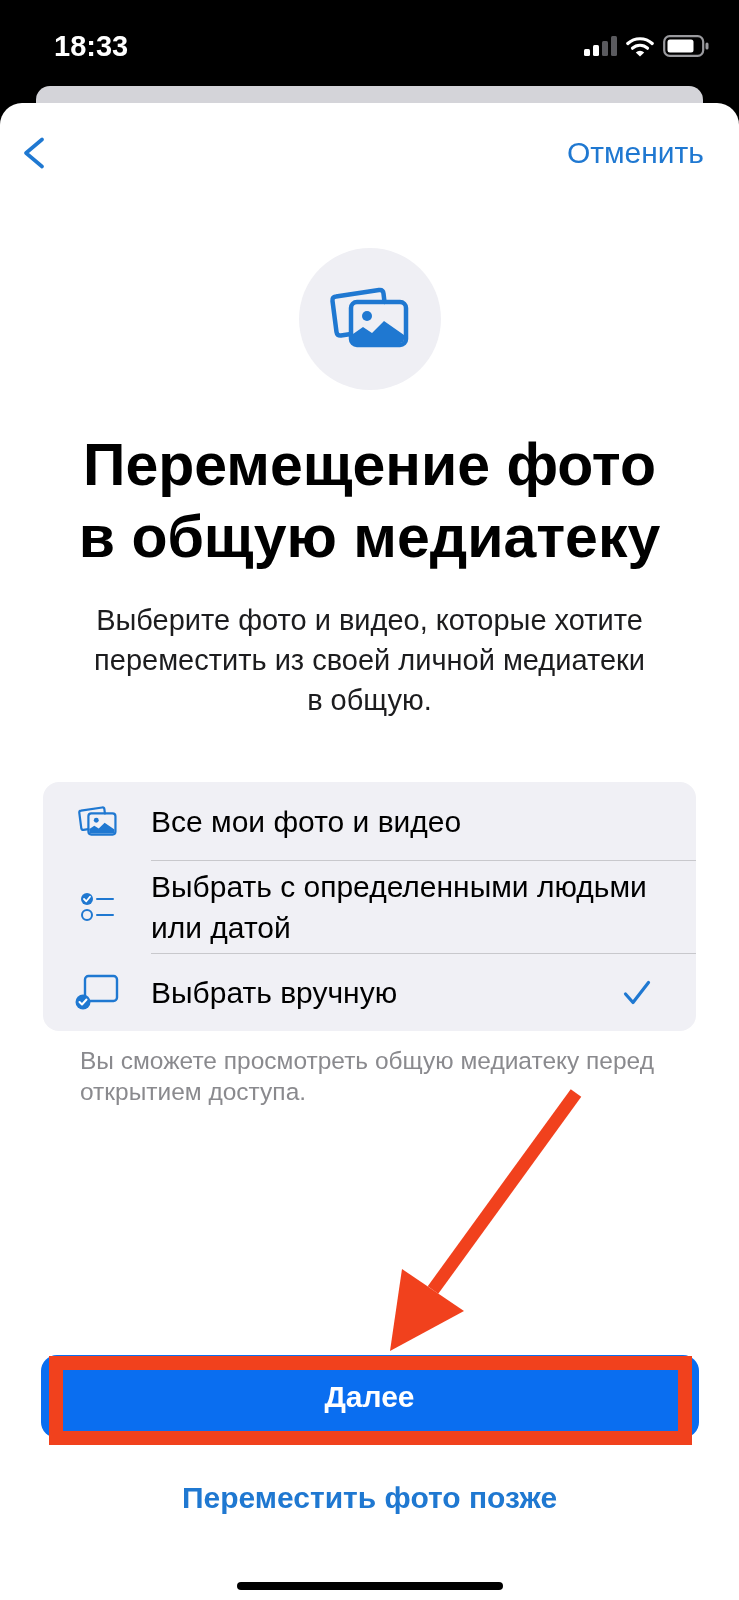 The height and width of the screenshot is (1600, 739). I want to click on checked-frame-icon, so click(97, 992).